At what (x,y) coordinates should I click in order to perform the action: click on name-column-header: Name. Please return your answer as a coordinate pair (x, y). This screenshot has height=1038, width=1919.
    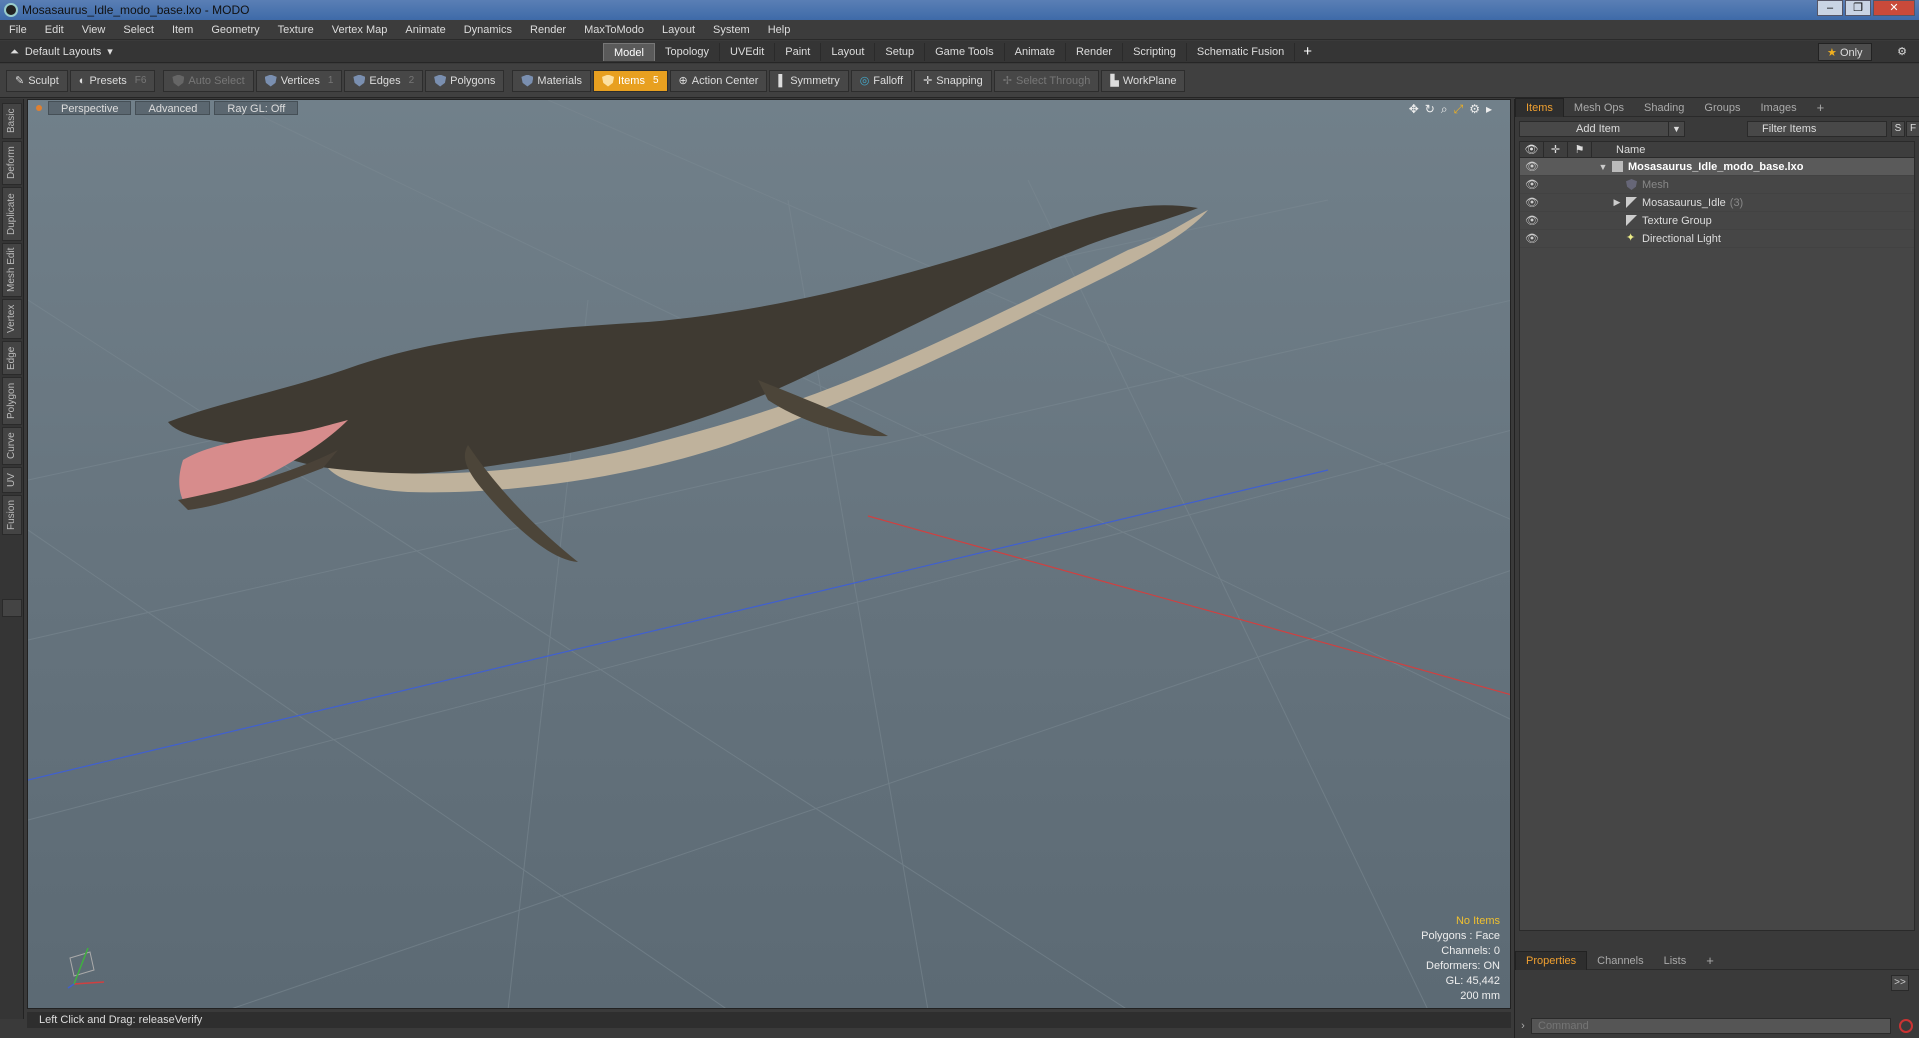
    Looking at the image, I should click on (1618, 150).